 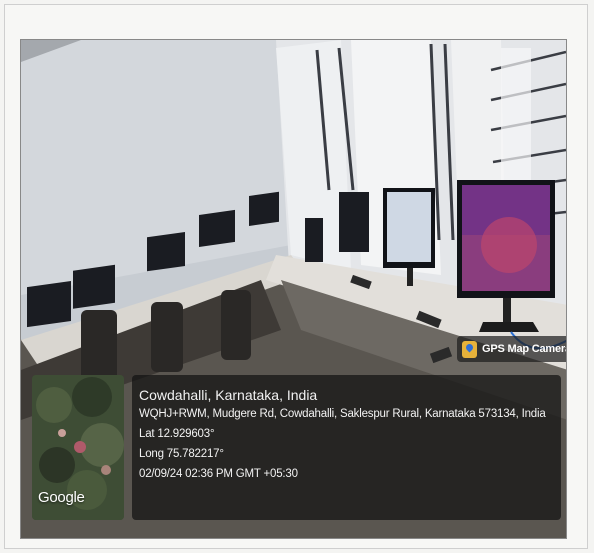 What do you see at coordinates (181, 454) in the screenshot?
I see `longitude: Long 75.782217°` at bounding box center [181, 454].